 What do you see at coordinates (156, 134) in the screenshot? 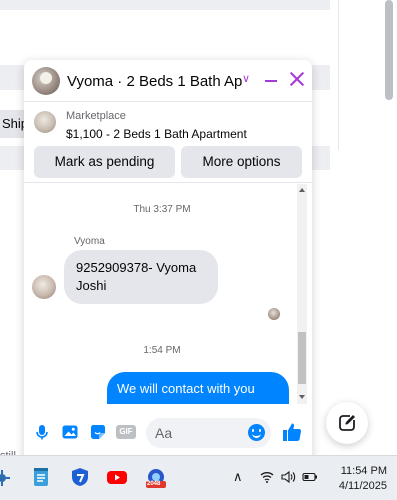
I see `listing-title: $1,100 - 2 Beds 1 Bath Apartment` at bounding box center [156, 134].